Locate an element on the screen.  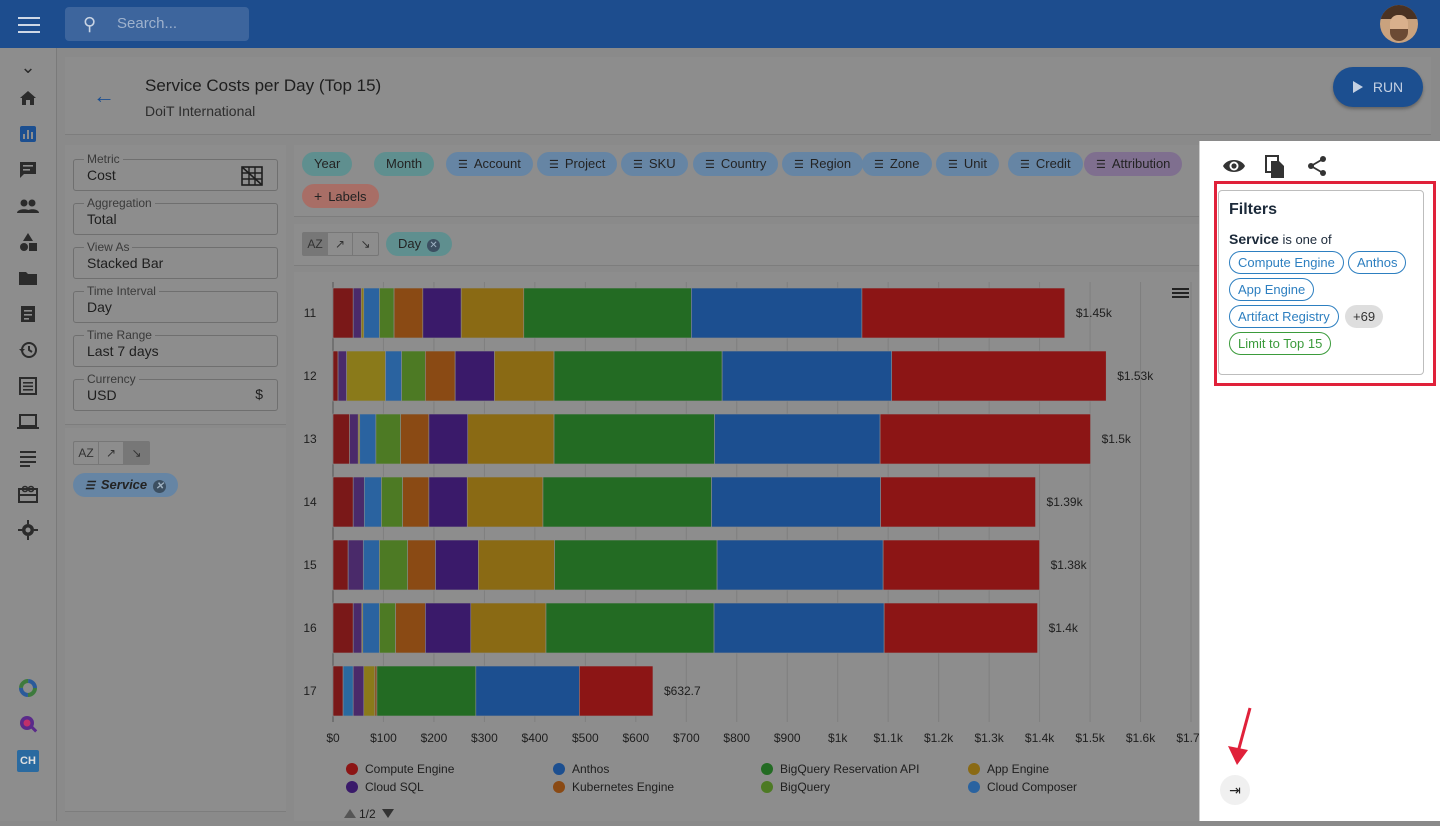
aggregation-label: Aggregation is located at coordinates (119, 203).